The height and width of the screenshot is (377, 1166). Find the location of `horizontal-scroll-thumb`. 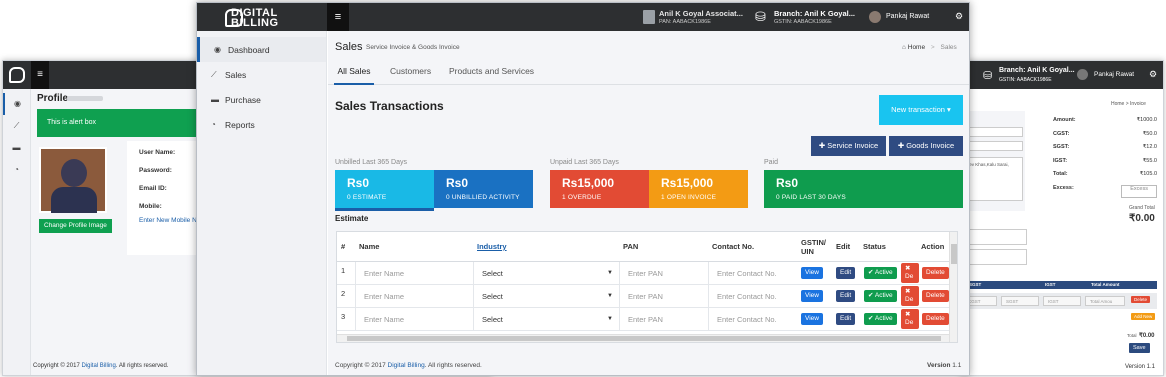

horizontal-scroll-thumb is located at coordinates (644, 338).